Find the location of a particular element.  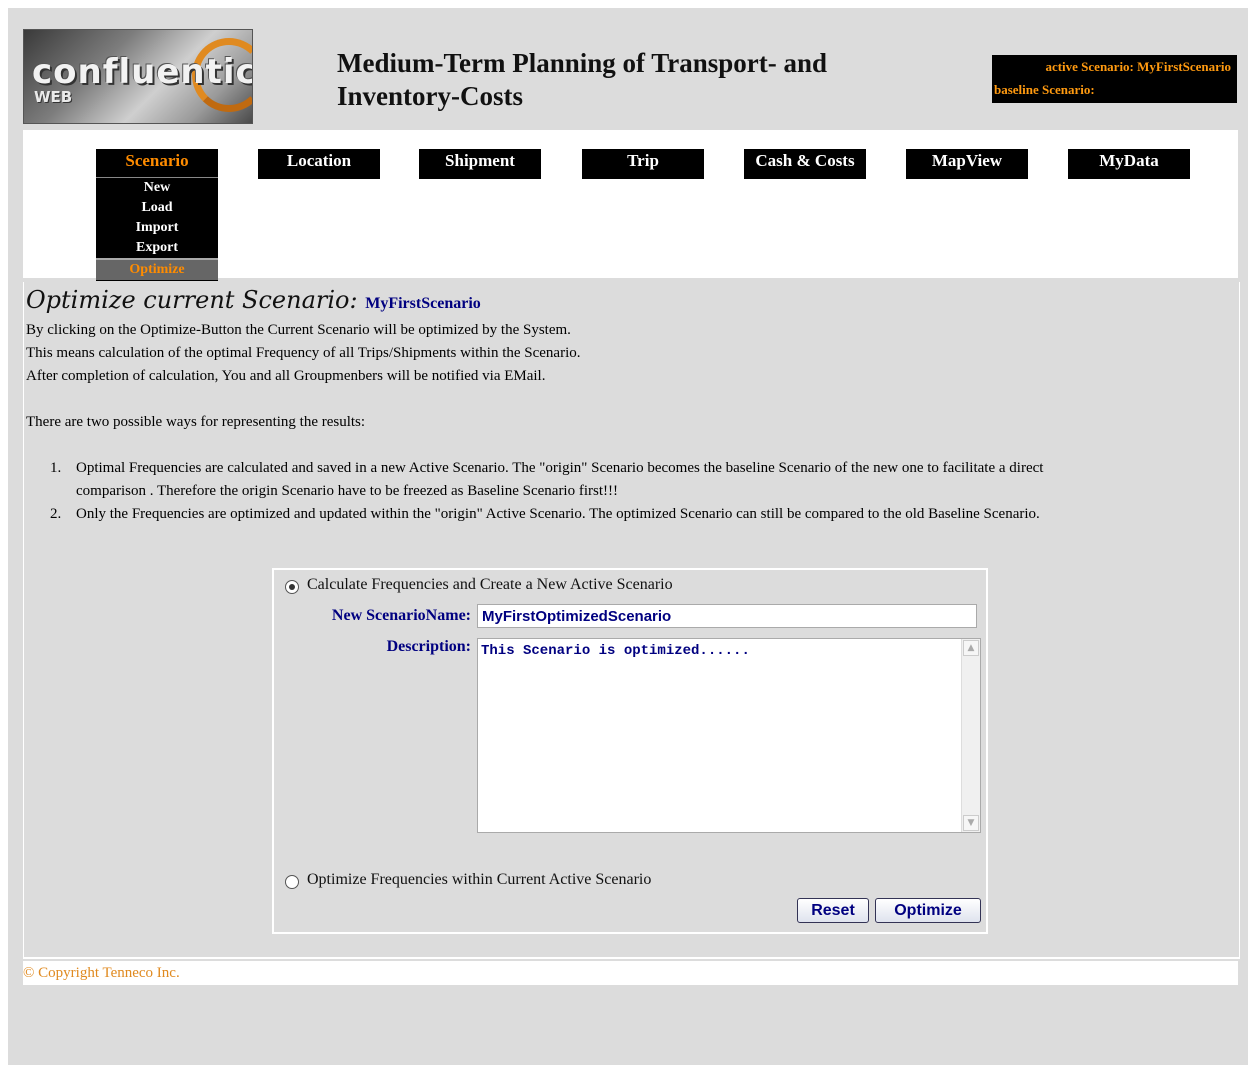

scenario-submenu: New Load Import Export Optimize is located at coordinates (157, 229).